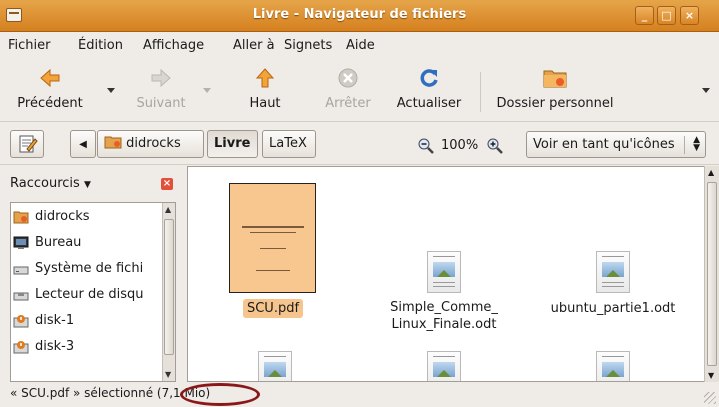  What do you see at coordinates (348, 103) in the screenshot?
I see `stop-label: Arrêter` at bounding box center [348, 103].